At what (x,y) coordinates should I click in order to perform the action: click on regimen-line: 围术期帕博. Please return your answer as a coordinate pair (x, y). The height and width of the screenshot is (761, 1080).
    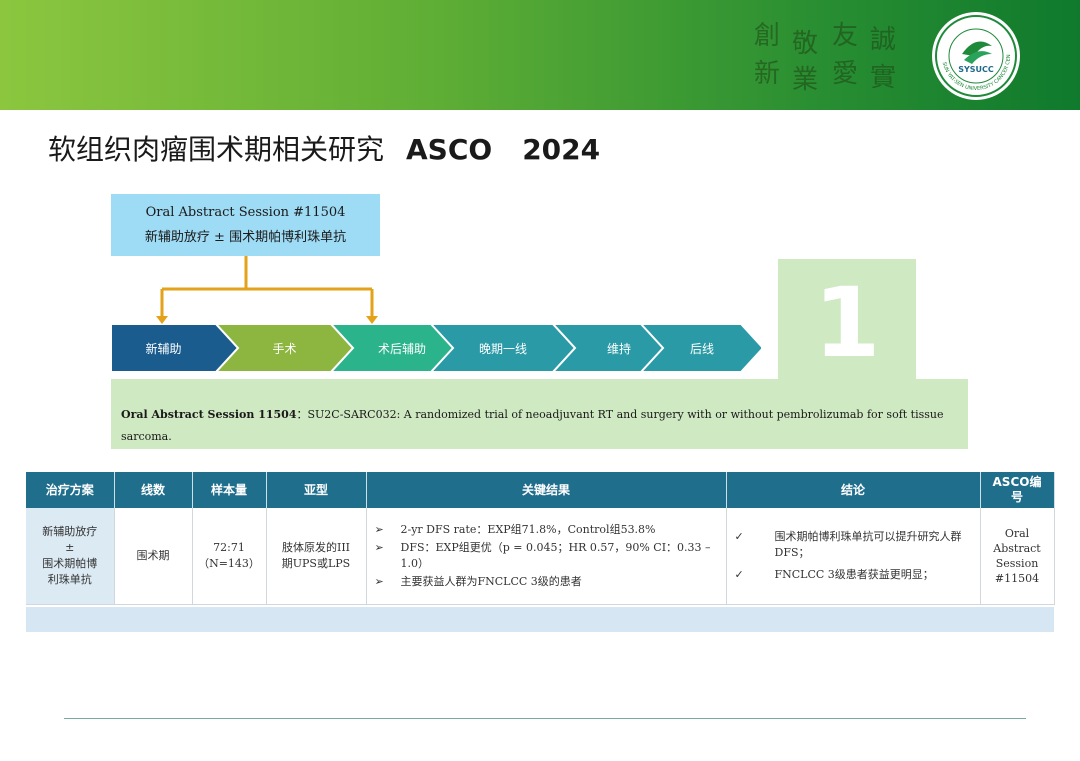
    Looking at the image, I should click on (70, 563).